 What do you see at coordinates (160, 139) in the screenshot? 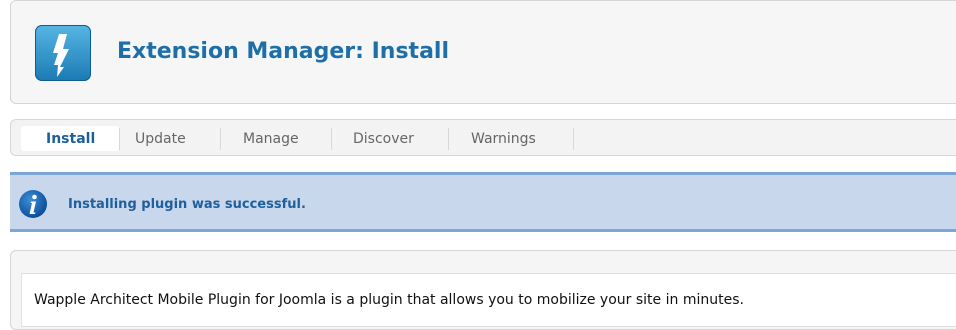
I see `tab-update: Update` at bounding box center [160, 139].